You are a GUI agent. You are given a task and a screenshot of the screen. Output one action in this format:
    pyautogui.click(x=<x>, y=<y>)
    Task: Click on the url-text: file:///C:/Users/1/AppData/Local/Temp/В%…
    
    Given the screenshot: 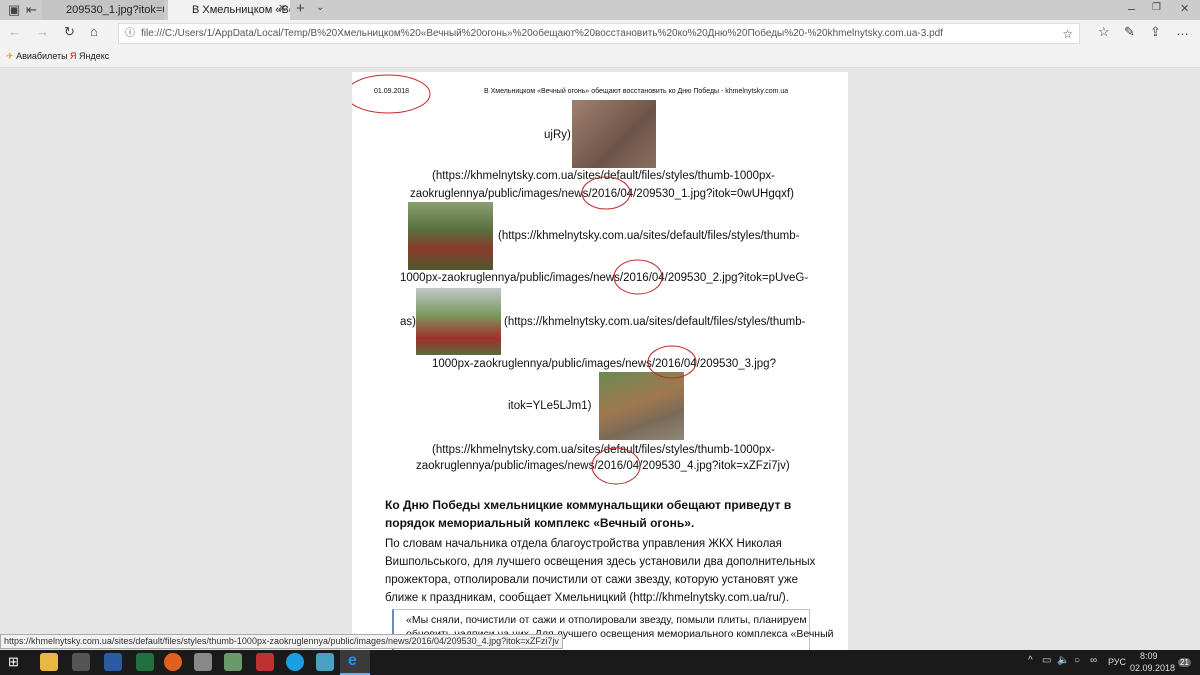 What is the action you would take?
    pyautogui.click(x=542, y=33)
    